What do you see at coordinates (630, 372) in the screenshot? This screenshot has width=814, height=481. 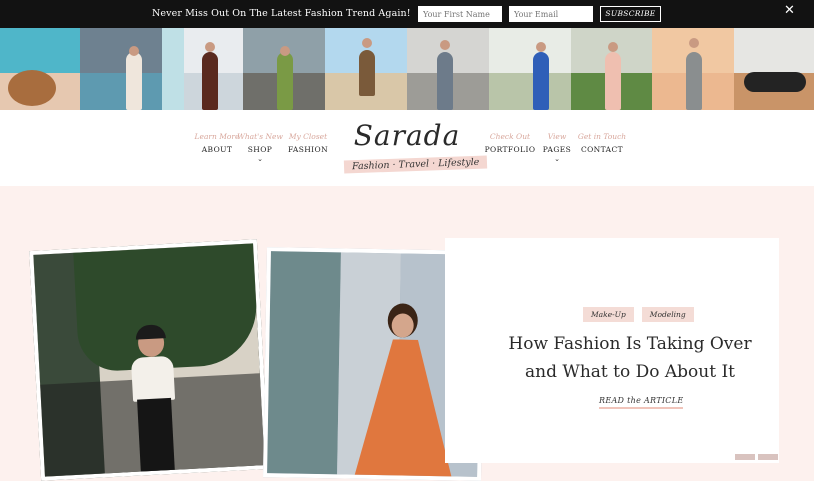 I see `article-title-line: and What to Do About It` at bounding box center [630, 372].